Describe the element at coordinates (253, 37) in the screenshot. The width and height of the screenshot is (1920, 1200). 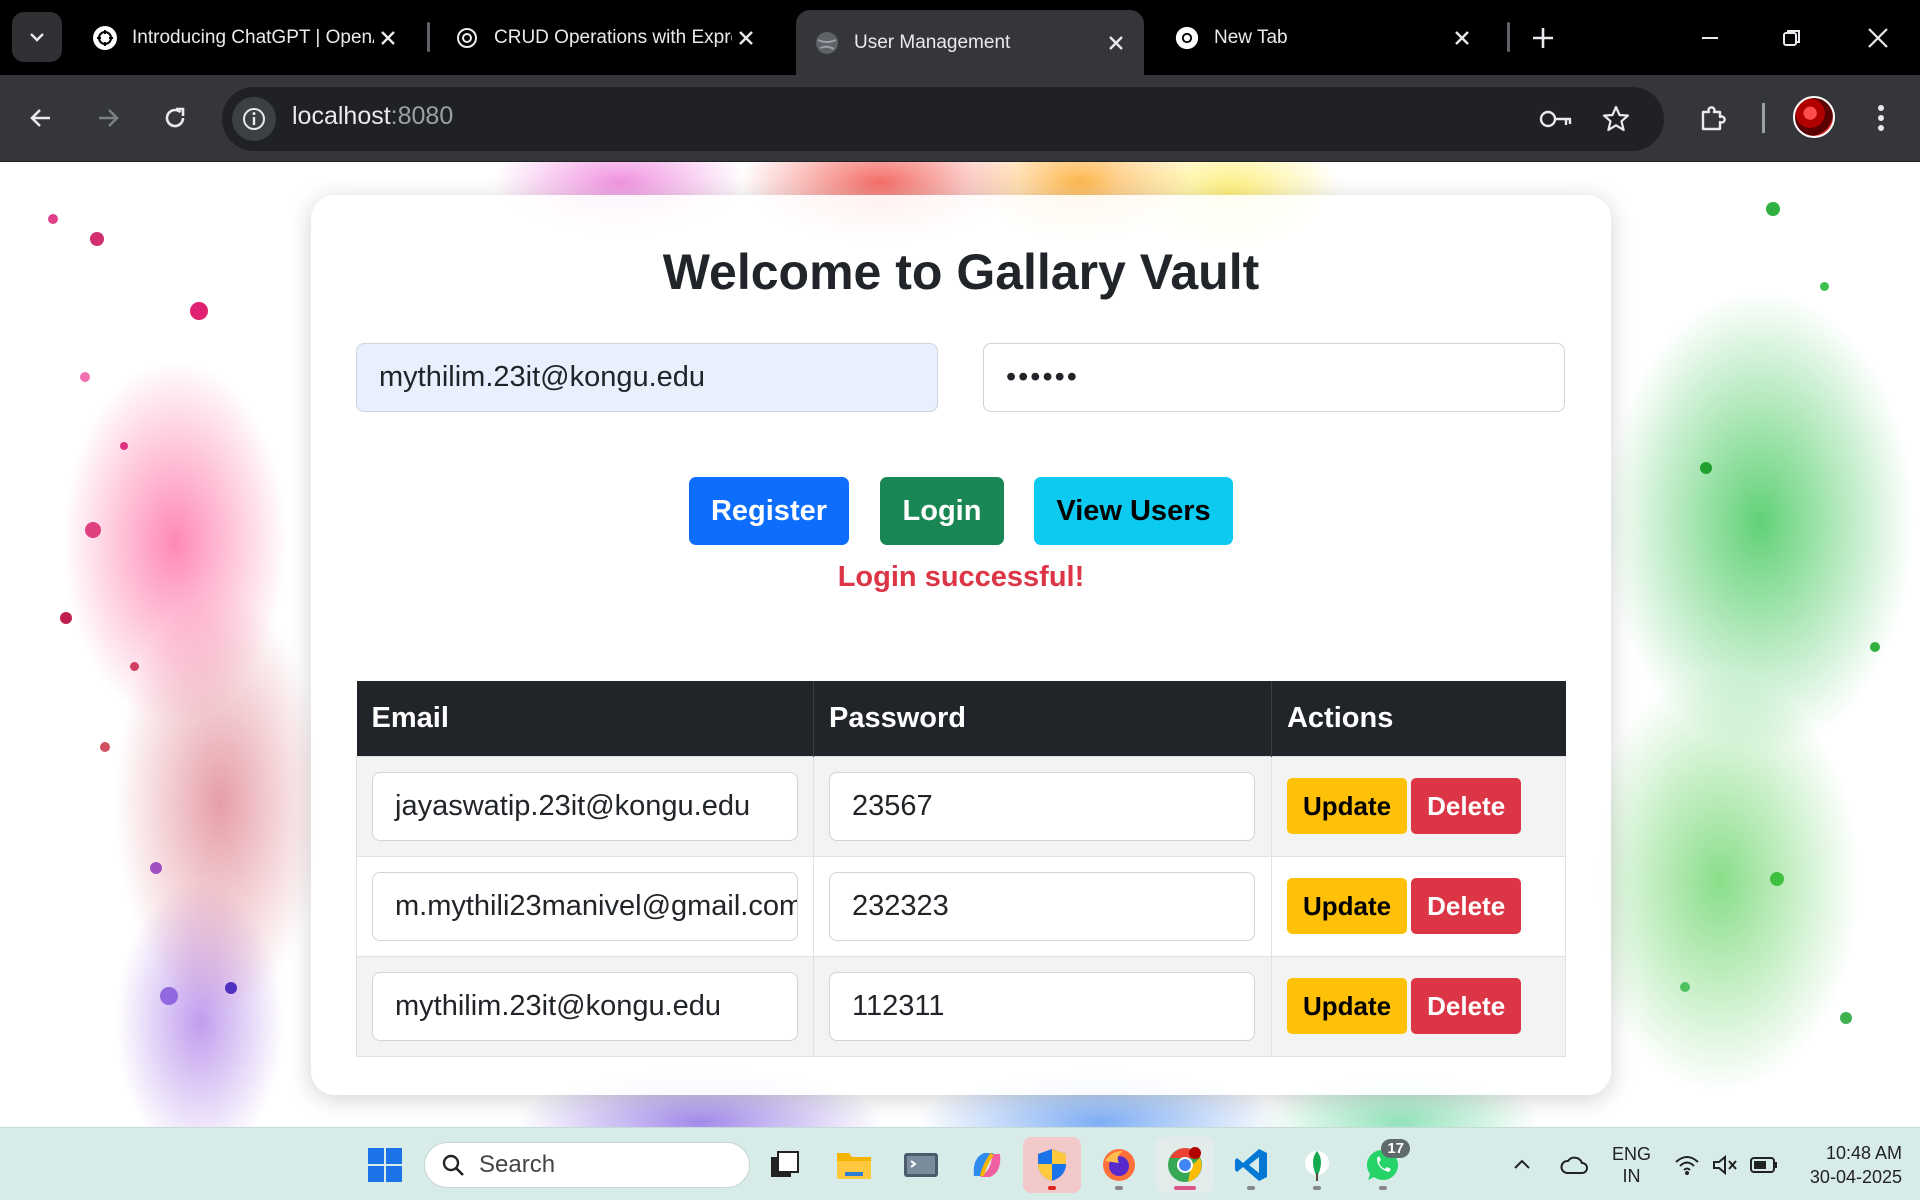
I see `tab-title: Introducing ChatGPT | OpenAI` at that location.